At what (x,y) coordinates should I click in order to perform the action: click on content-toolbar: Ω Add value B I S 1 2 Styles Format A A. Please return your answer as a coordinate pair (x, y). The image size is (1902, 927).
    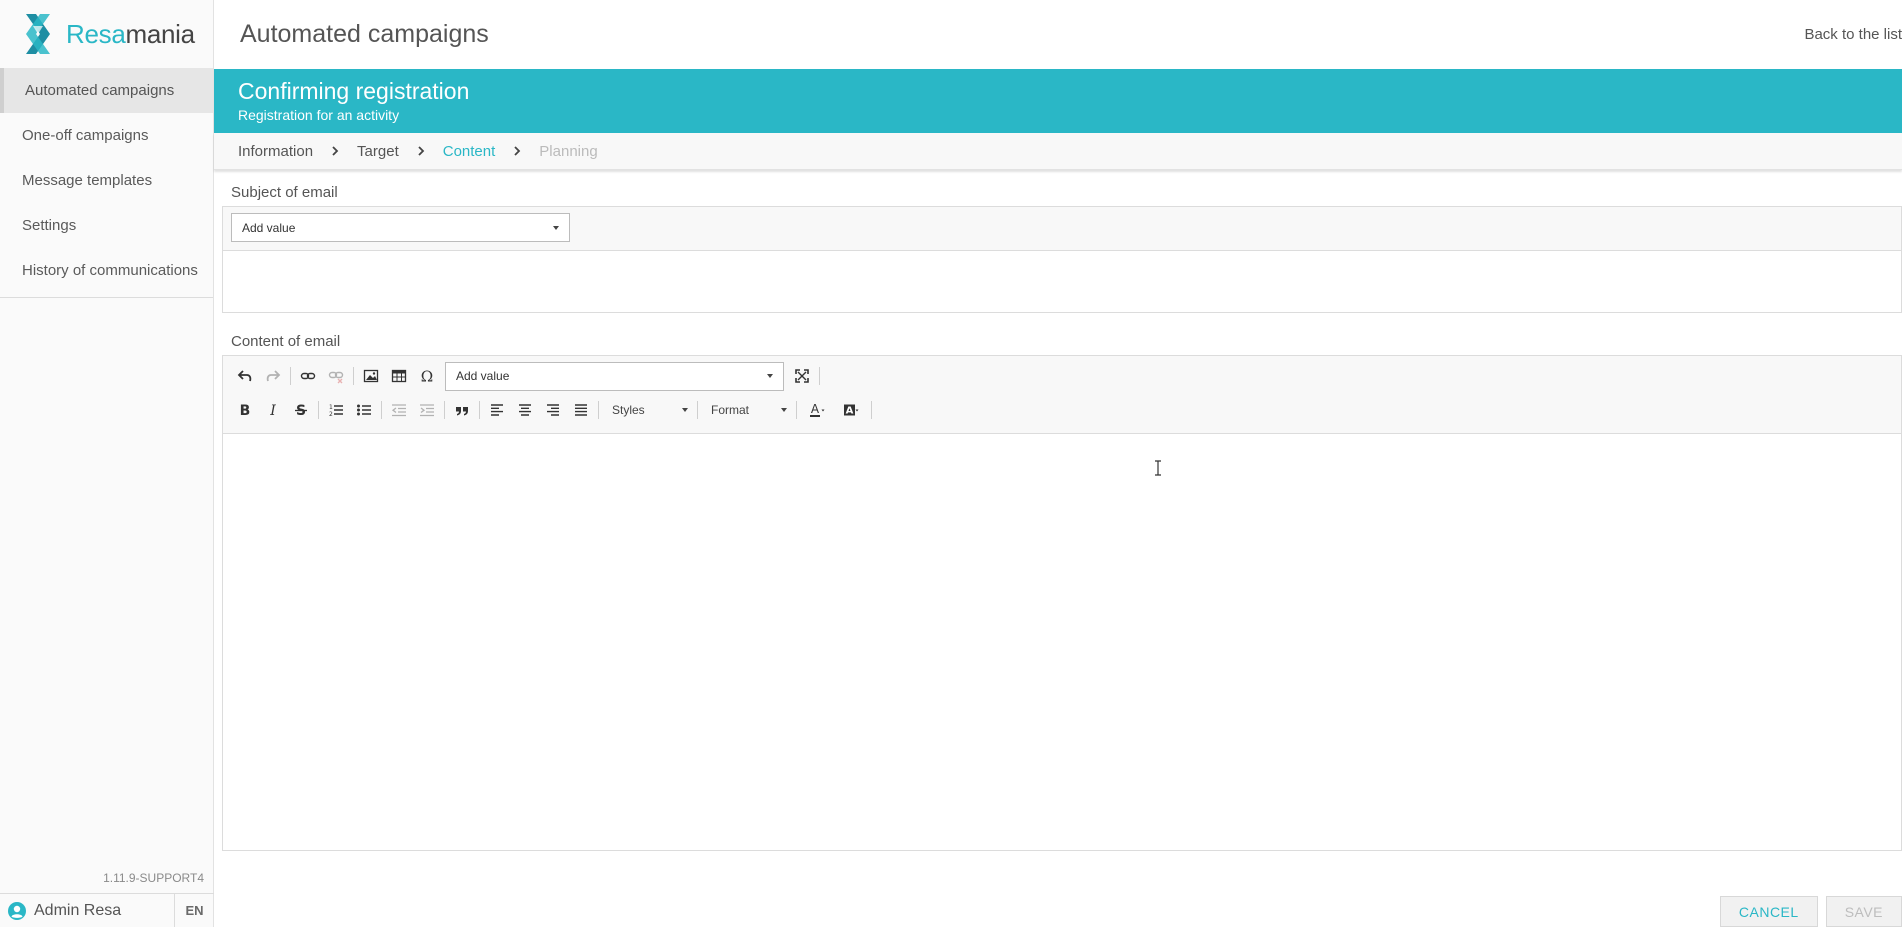
    Looking at the image, I should click on (1062, 395).